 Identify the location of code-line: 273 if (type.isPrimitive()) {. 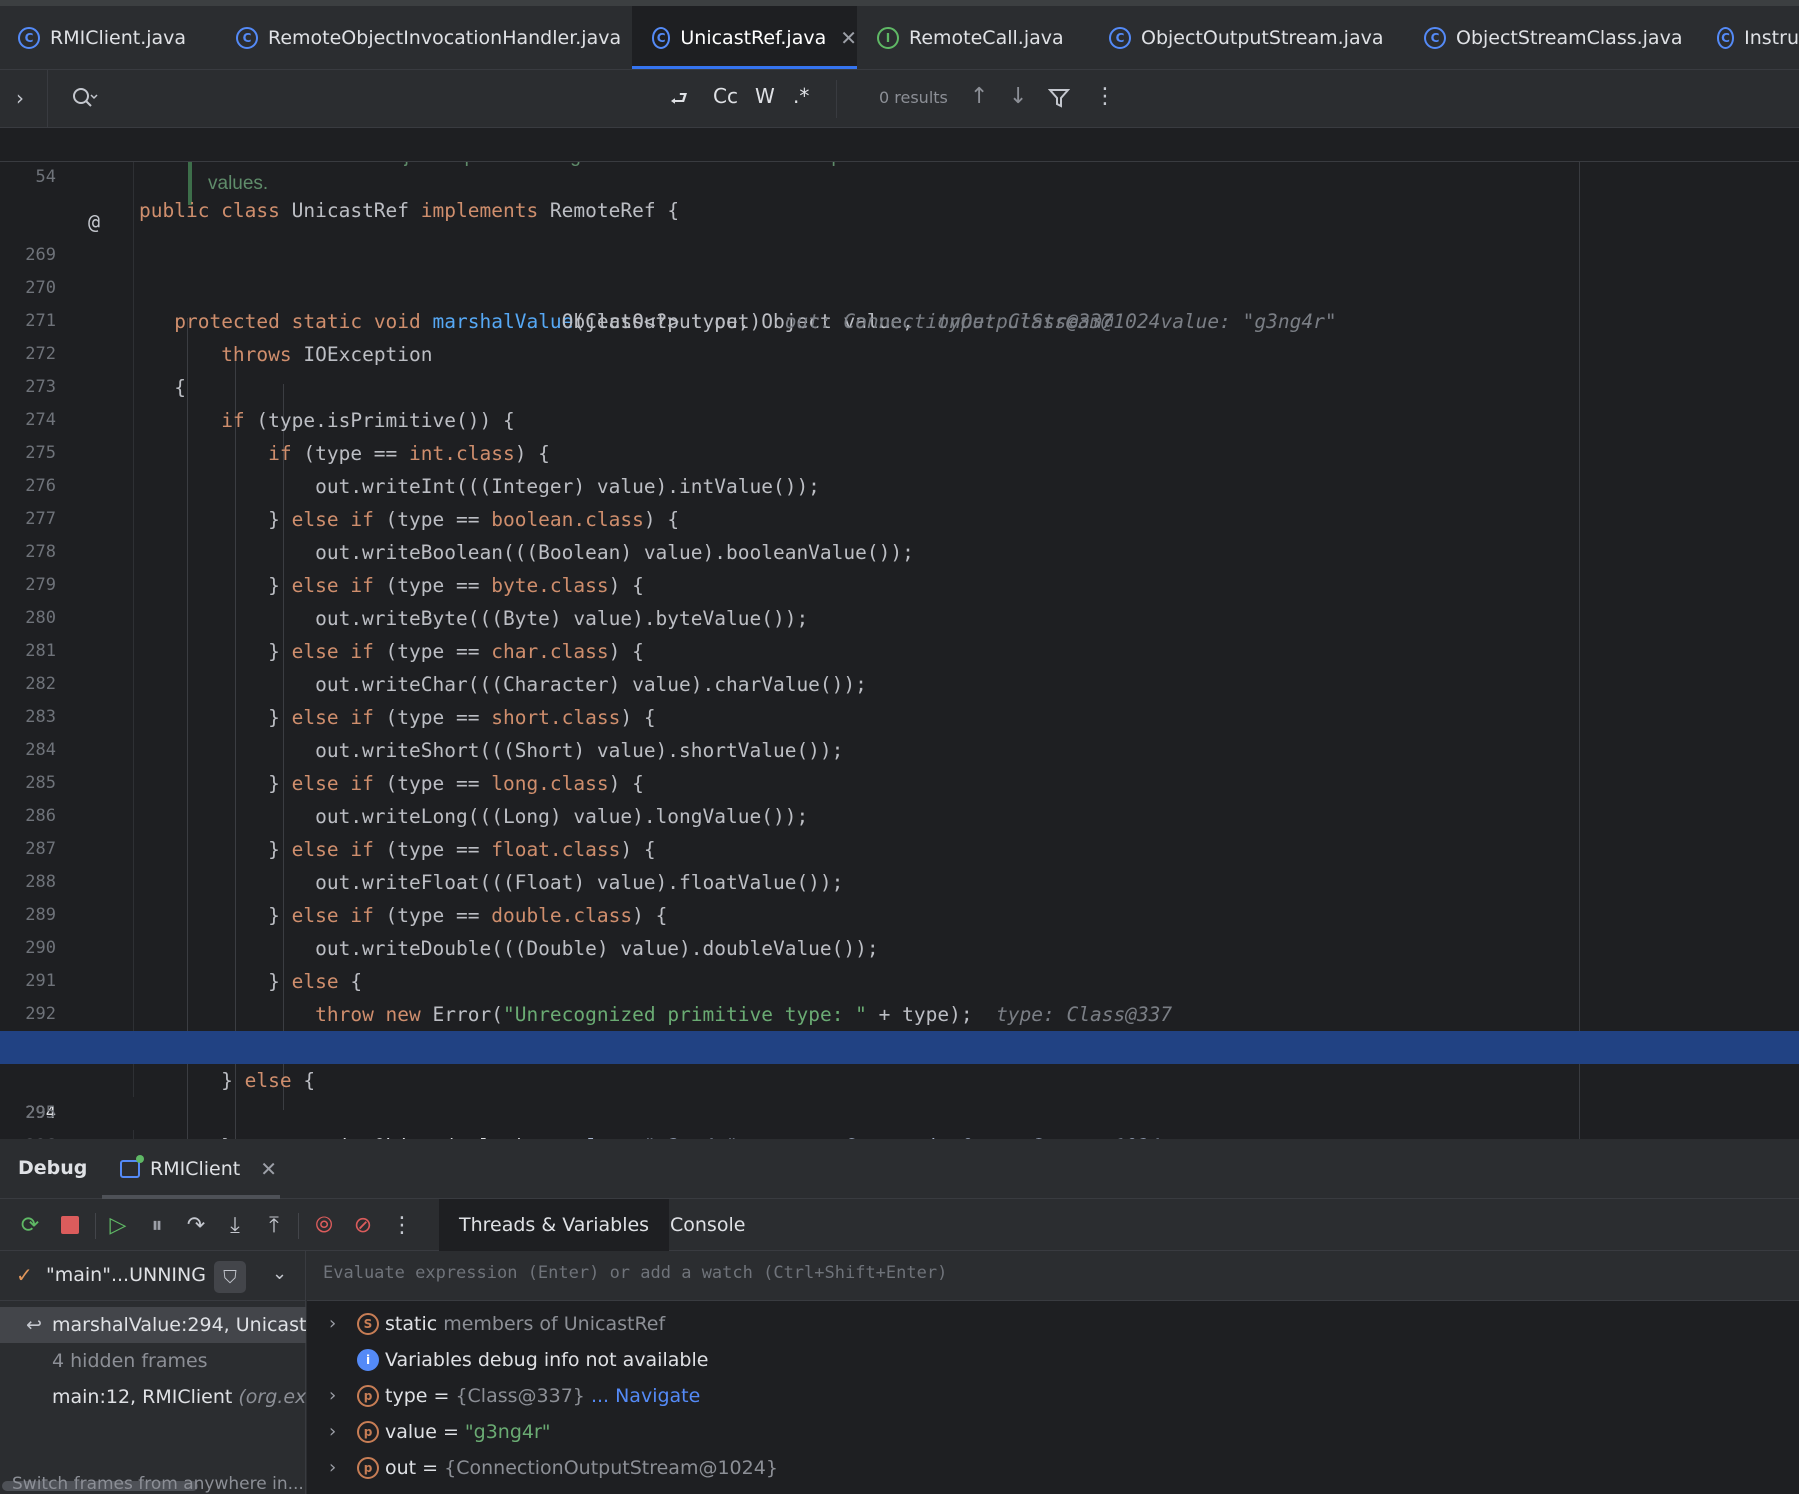
(899, 385).